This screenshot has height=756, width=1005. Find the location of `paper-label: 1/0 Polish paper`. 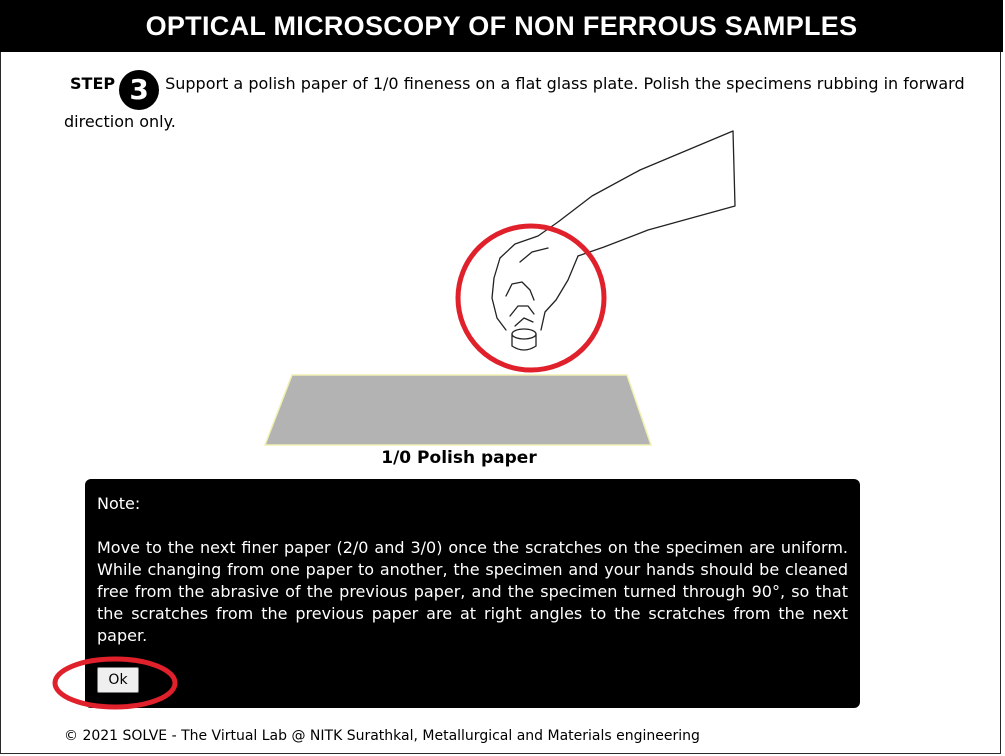

paper-label: 1/0 Polish paper is located at coordinates (459, 458).